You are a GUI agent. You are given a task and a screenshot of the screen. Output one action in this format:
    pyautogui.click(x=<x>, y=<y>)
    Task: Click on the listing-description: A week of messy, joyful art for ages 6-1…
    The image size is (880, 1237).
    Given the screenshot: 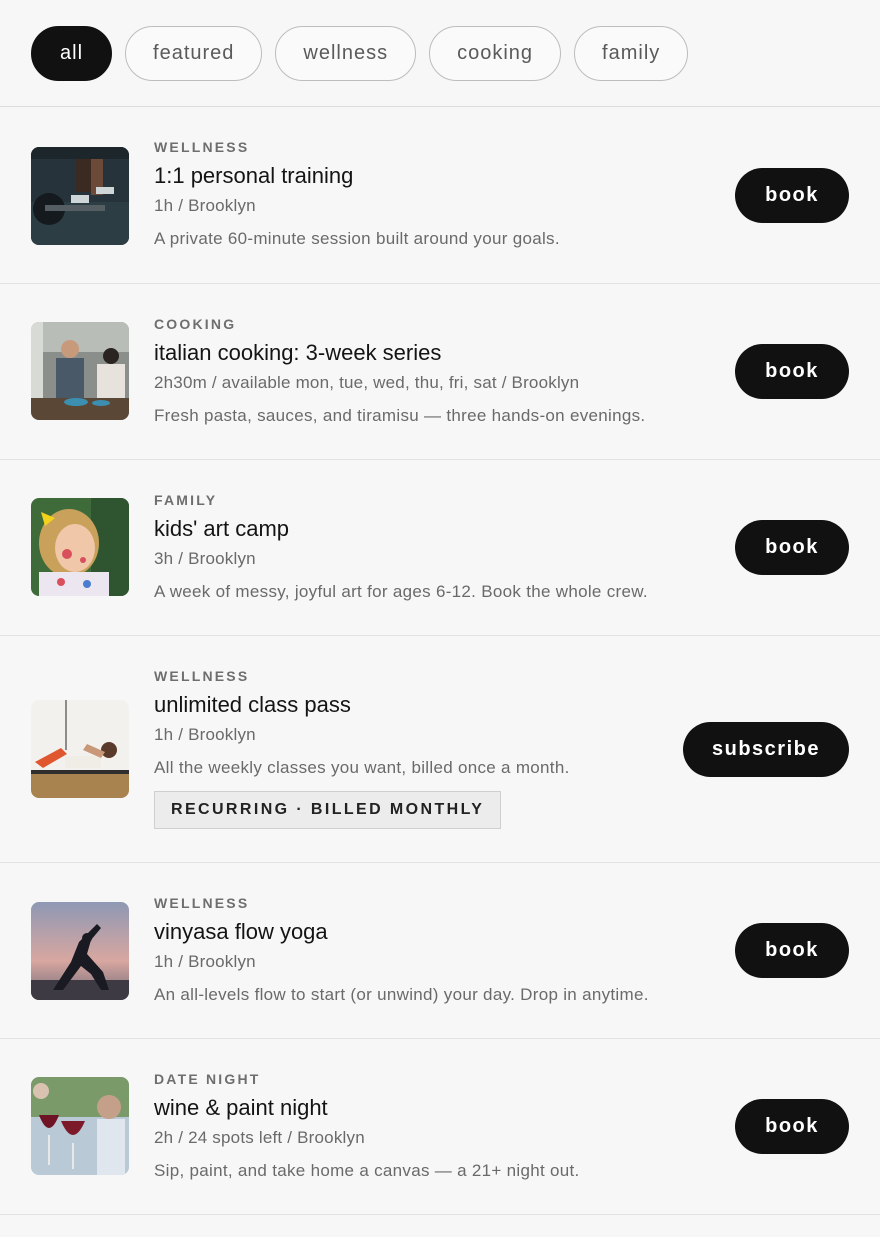 What is the action you would take?
    pyautogui.click(x=401, y=591)
    